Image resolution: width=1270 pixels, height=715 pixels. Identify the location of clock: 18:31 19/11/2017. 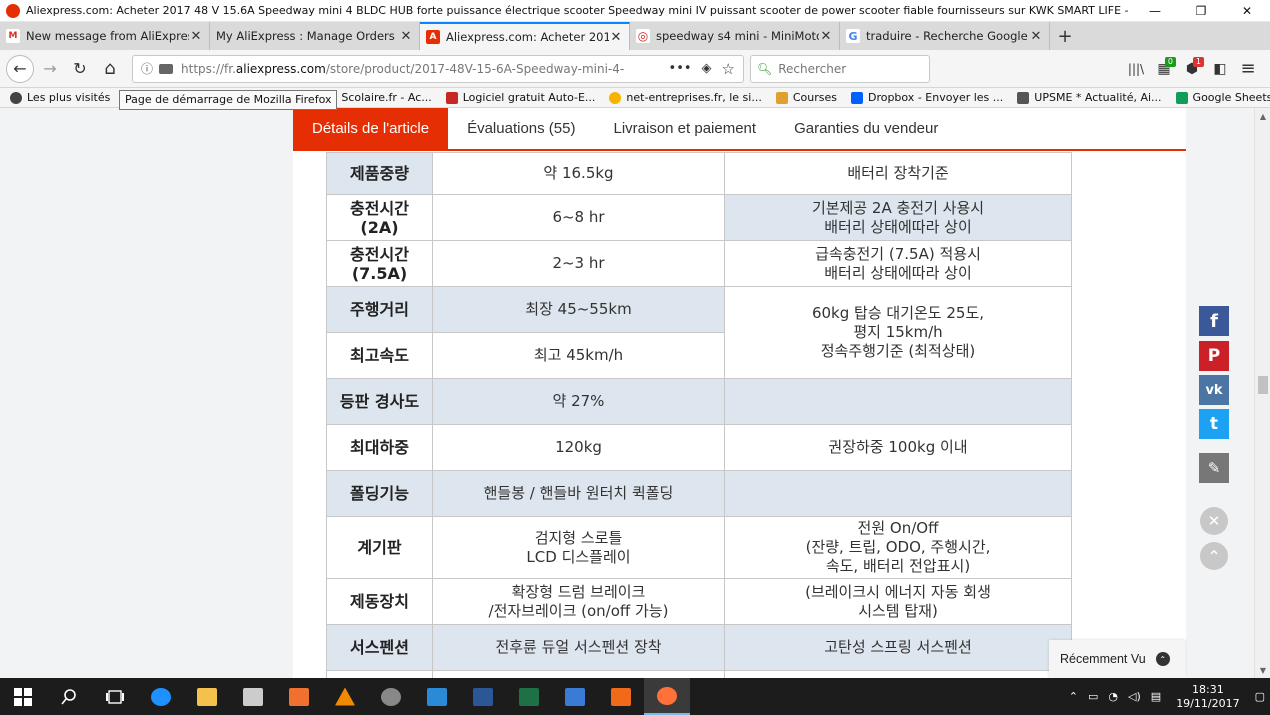
(1207, 697).